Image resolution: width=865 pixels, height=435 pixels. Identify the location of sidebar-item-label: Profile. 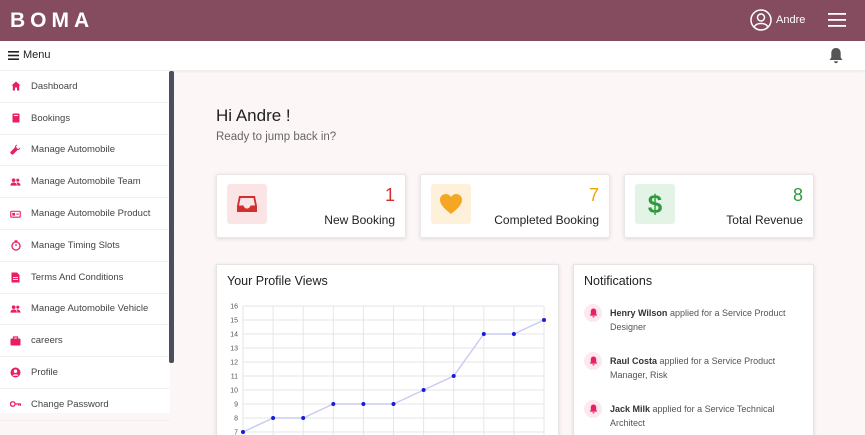
(44, 373).